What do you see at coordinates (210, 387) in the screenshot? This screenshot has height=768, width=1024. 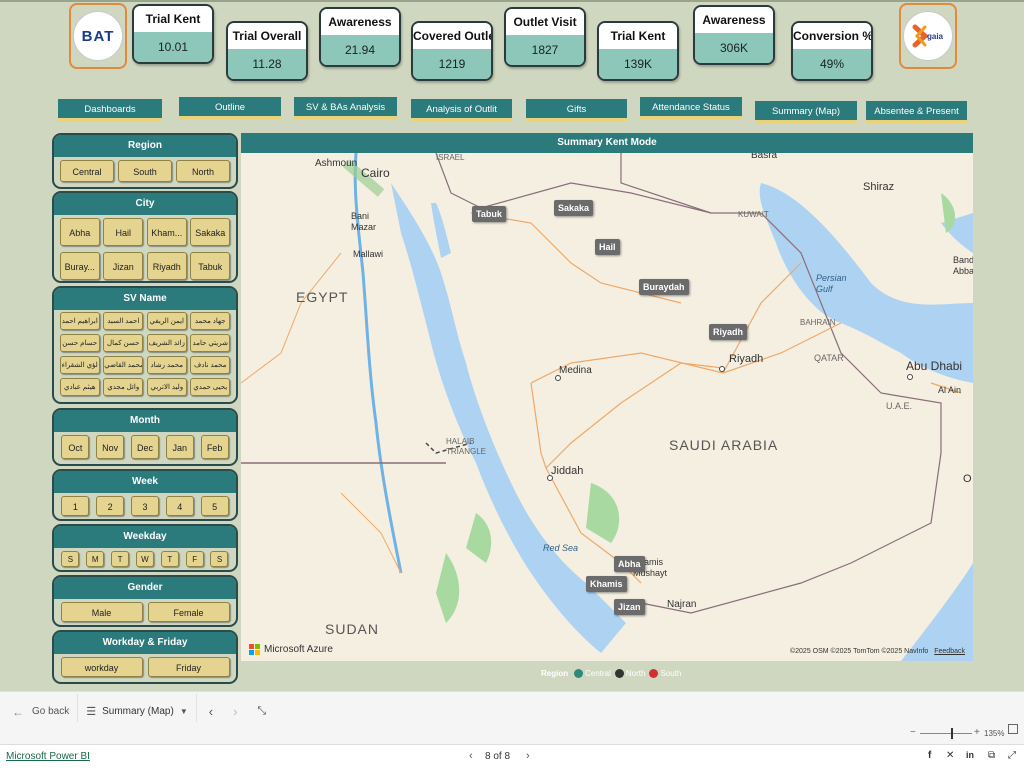 I see `sv-option: يحيى حمدي` at bounding box center [210, 387].